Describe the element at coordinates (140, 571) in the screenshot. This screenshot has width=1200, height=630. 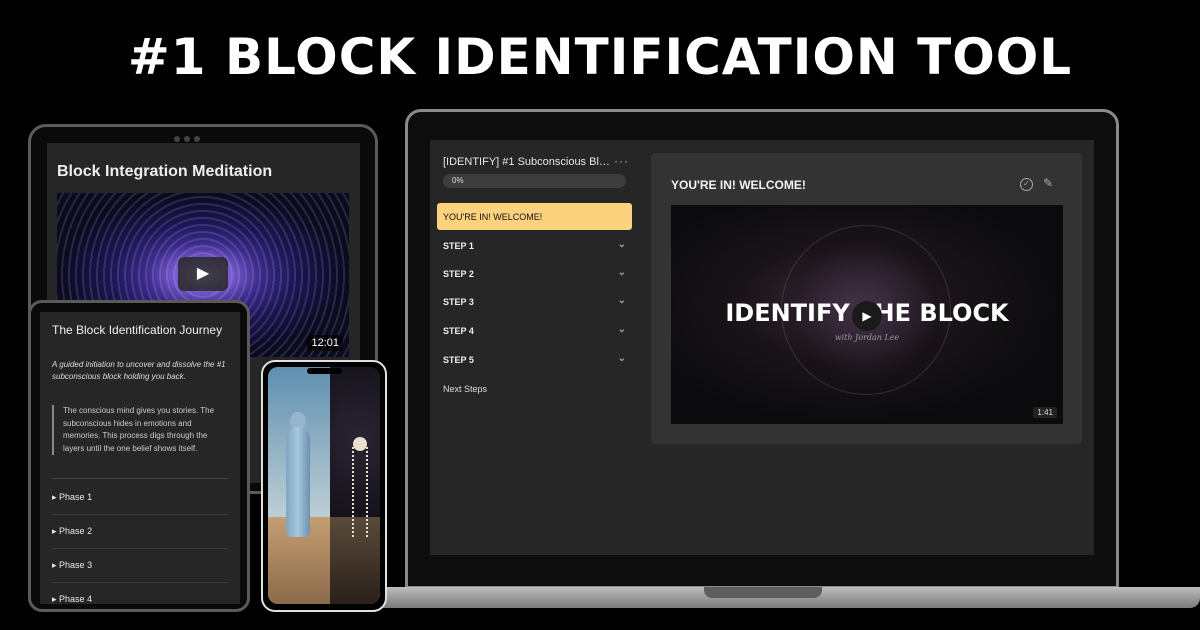
I see `phase-item-3: ▸ Phase 3` at that location.